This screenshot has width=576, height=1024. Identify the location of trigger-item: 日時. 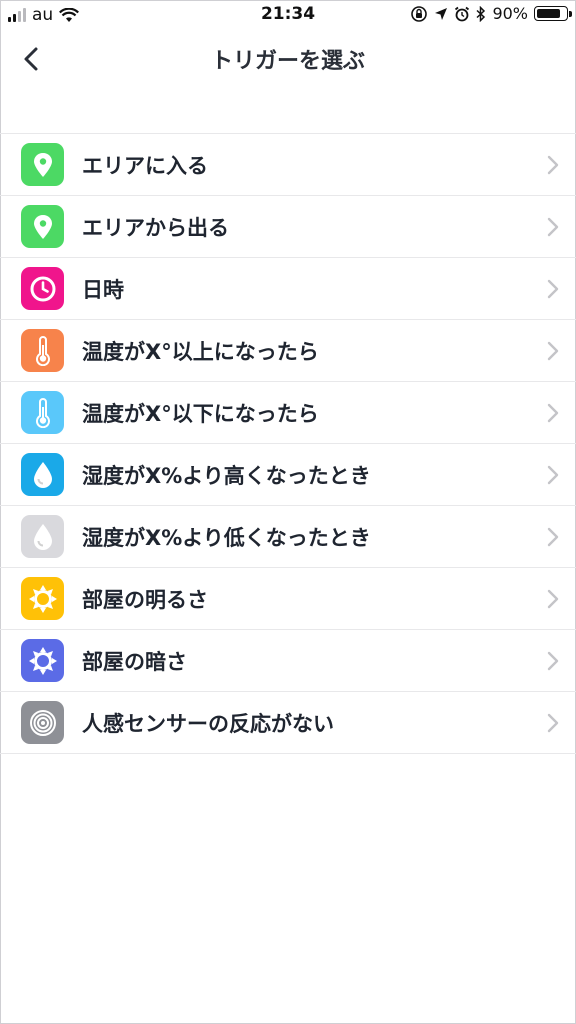
(288, 289).